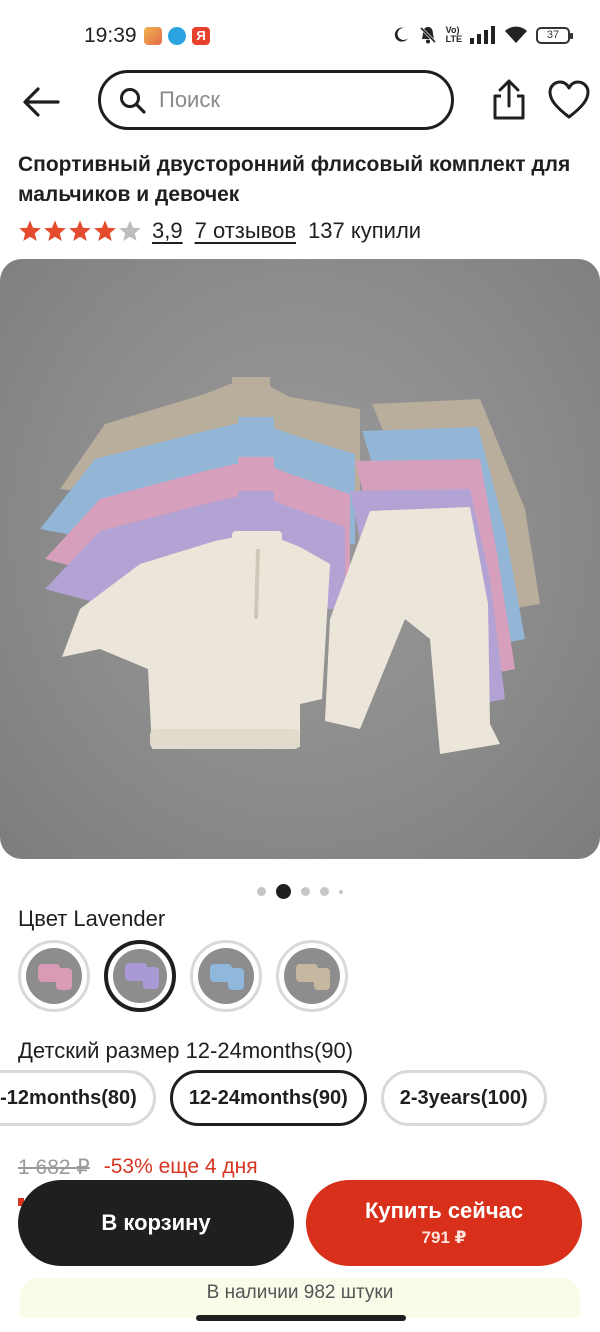 This screenshot has height=1332, width=600. What do you see at coordinates (186, 1050) in the screenshot?
I see `size-label: Детский размер 12-24months(90)` at bounding box center [186, 1050].